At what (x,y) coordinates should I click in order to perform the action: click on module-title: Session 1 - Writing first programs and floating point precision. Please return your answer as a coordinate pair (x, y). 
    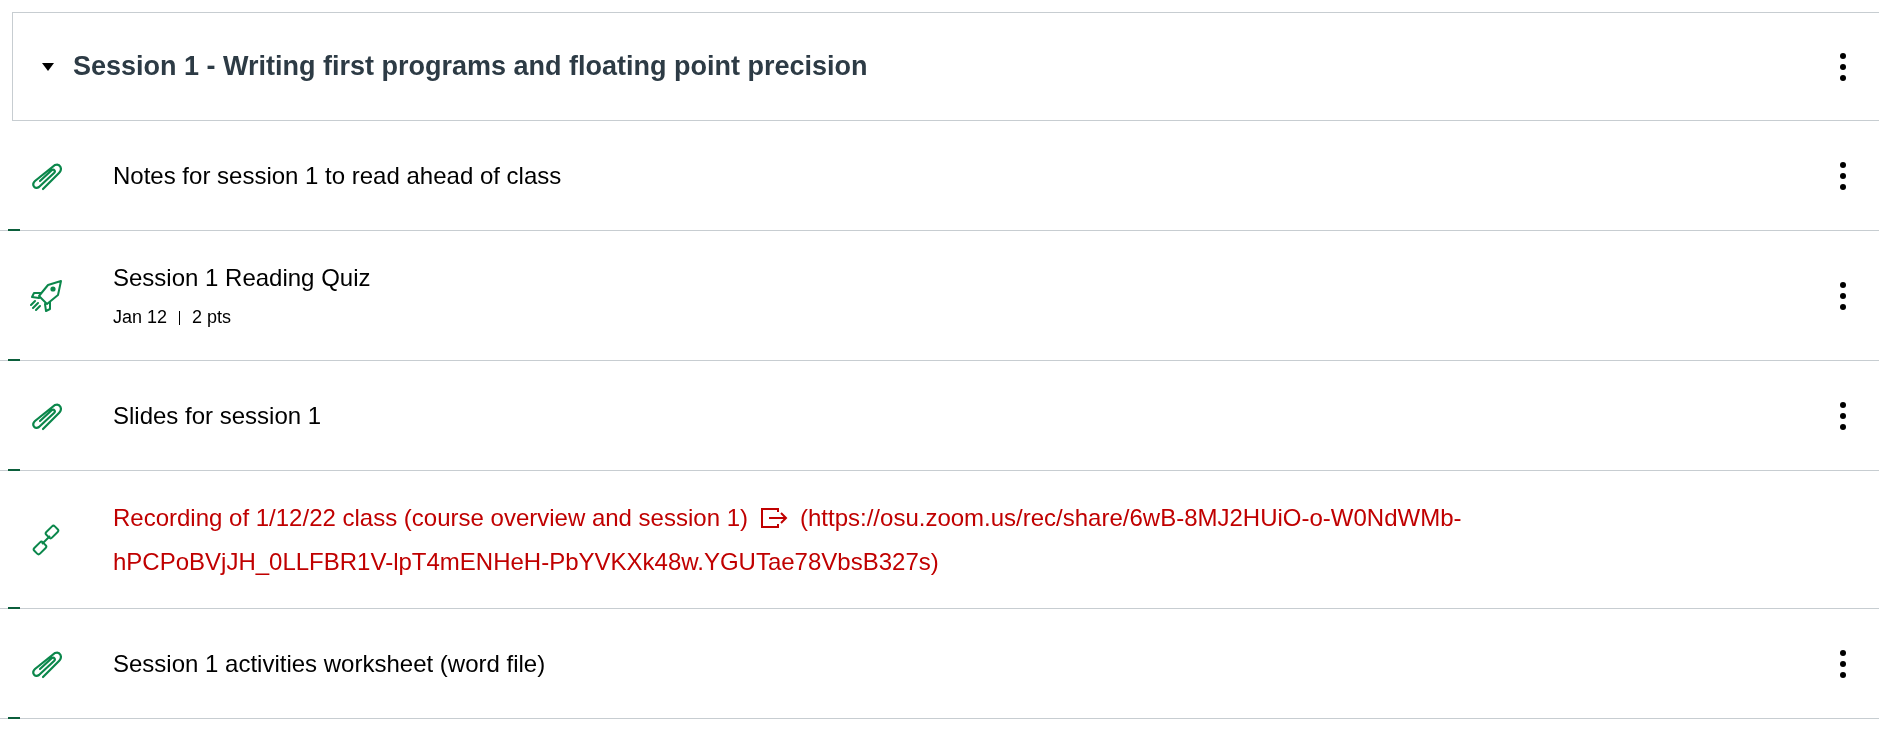
    Looking at the image, I should click on (470, 67).